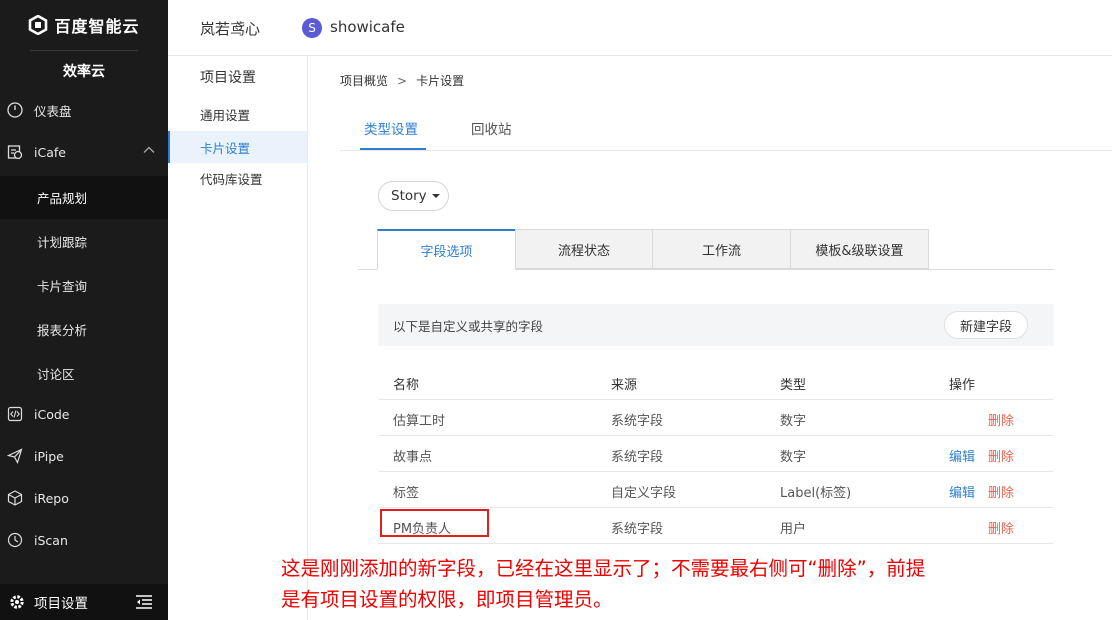 This screenshot has width=1112, height=620. I want to click on table-header-row: 名称 来源 类型 操作, so click(716, 382).